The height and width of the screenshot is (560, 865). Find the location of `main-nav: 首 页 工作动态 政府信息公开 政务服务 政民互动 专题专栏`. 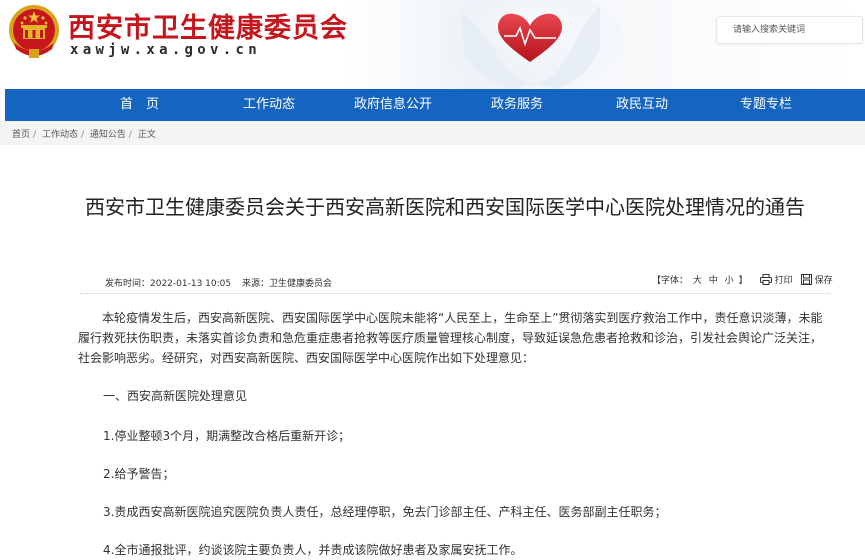

main-nav: 首 页 工作动态 政府信息公开 政务服务 政民互动 专题专栏 is located at coordinates (435, 105).